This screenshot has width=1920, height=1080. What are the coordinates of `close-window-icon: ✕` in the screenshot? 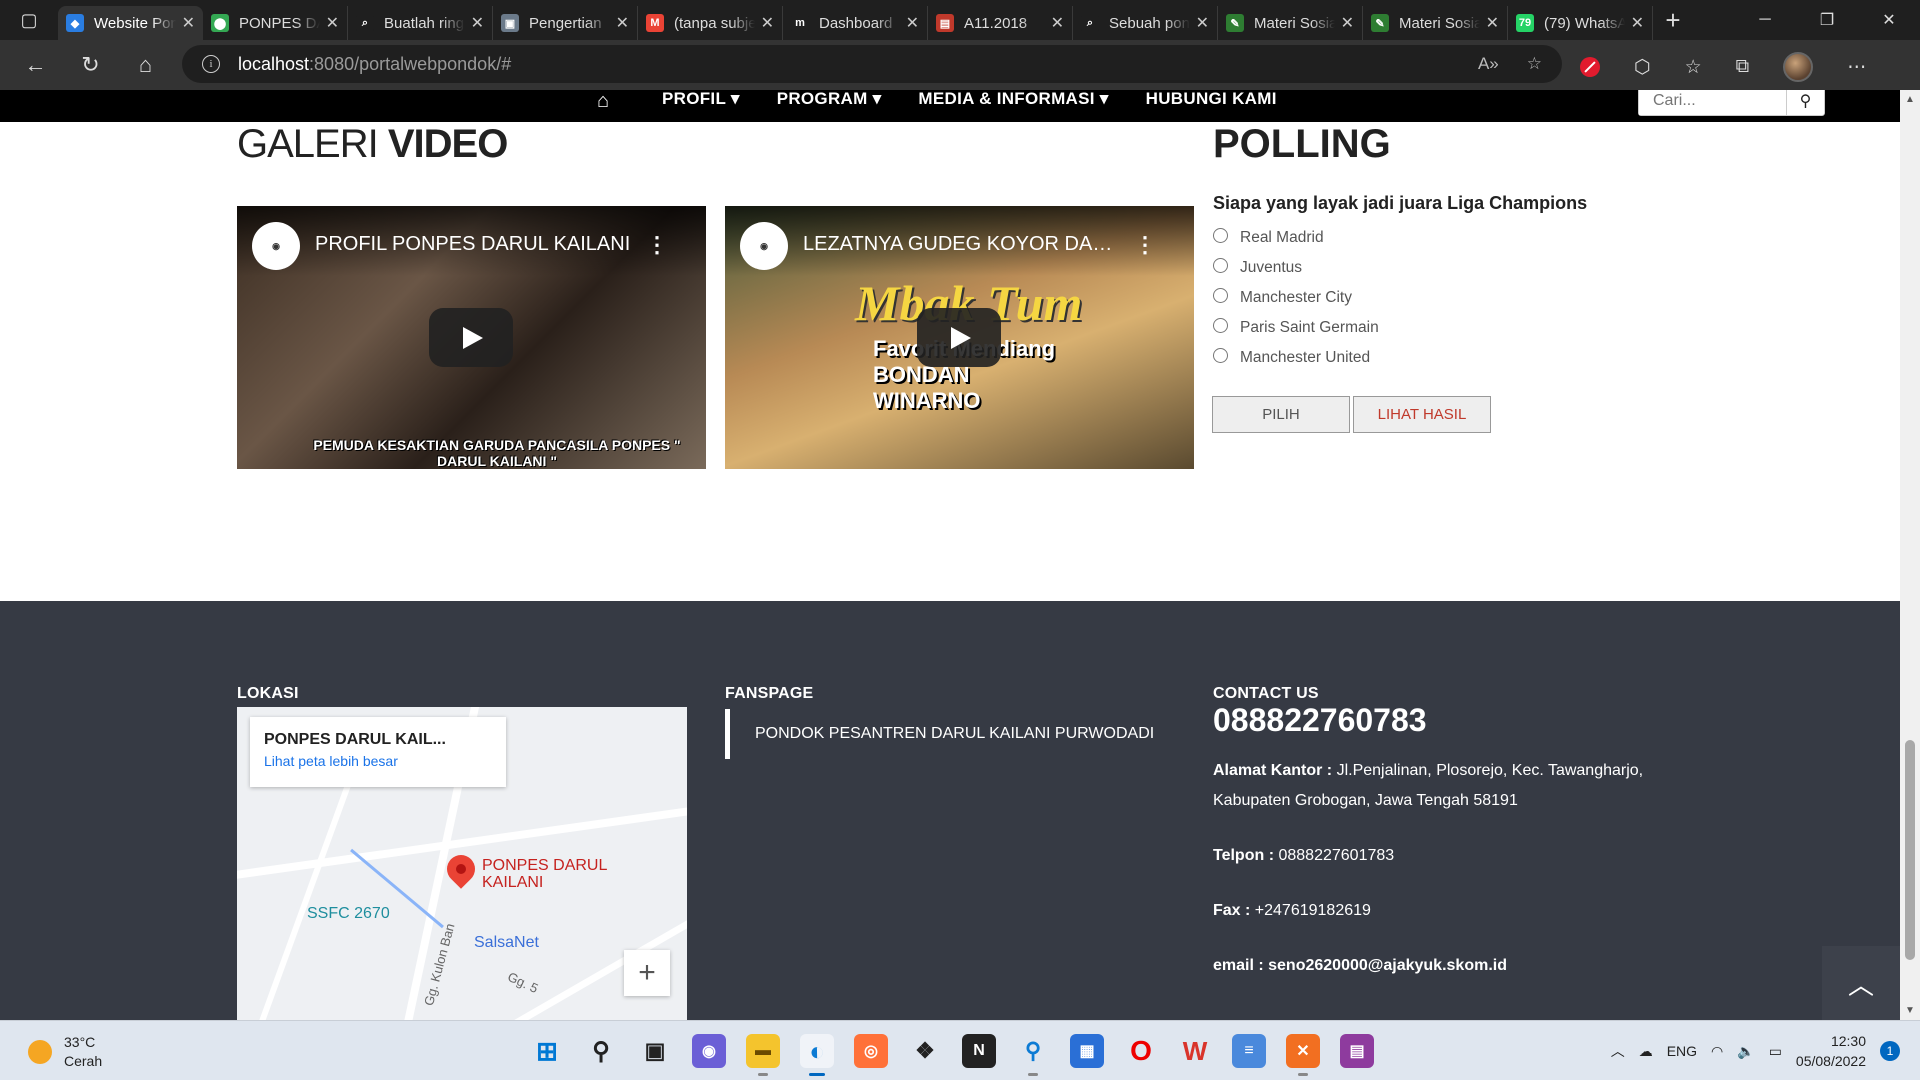 It's located at (1889, 20).